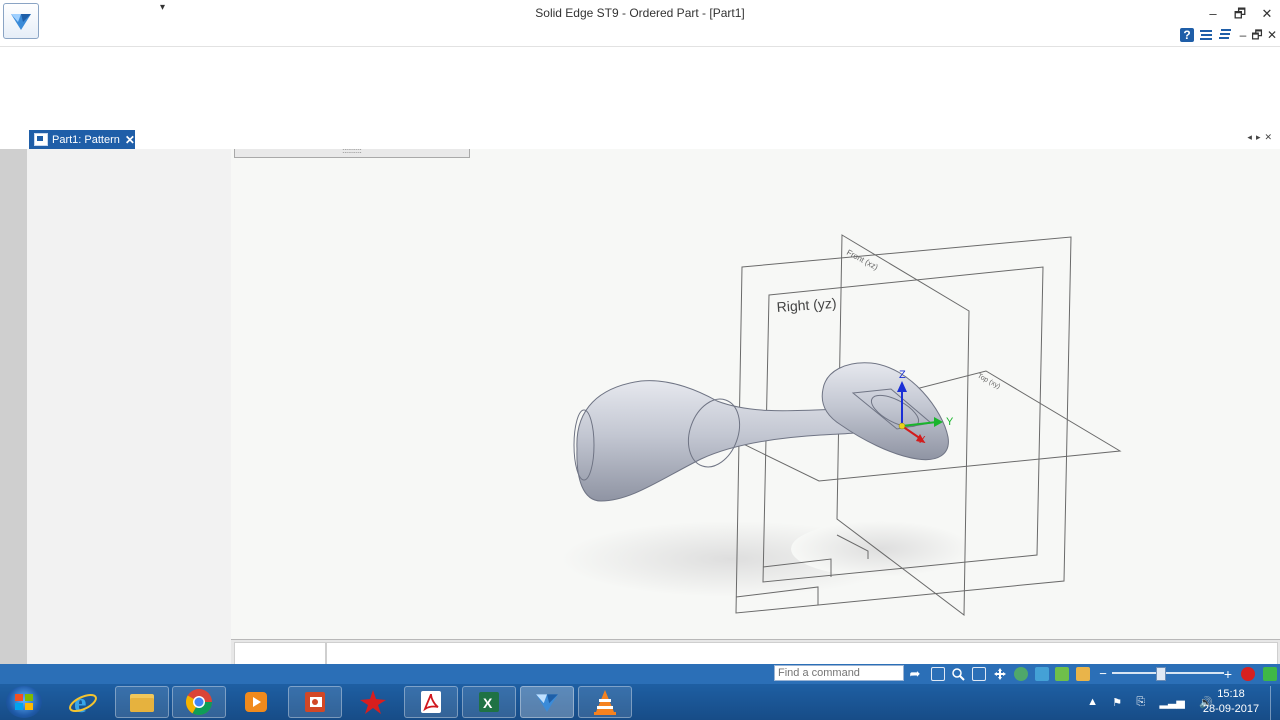  Describe the element at coordinates (958, 674) in the screenshot. I see `zoom-area-icon` at that location.